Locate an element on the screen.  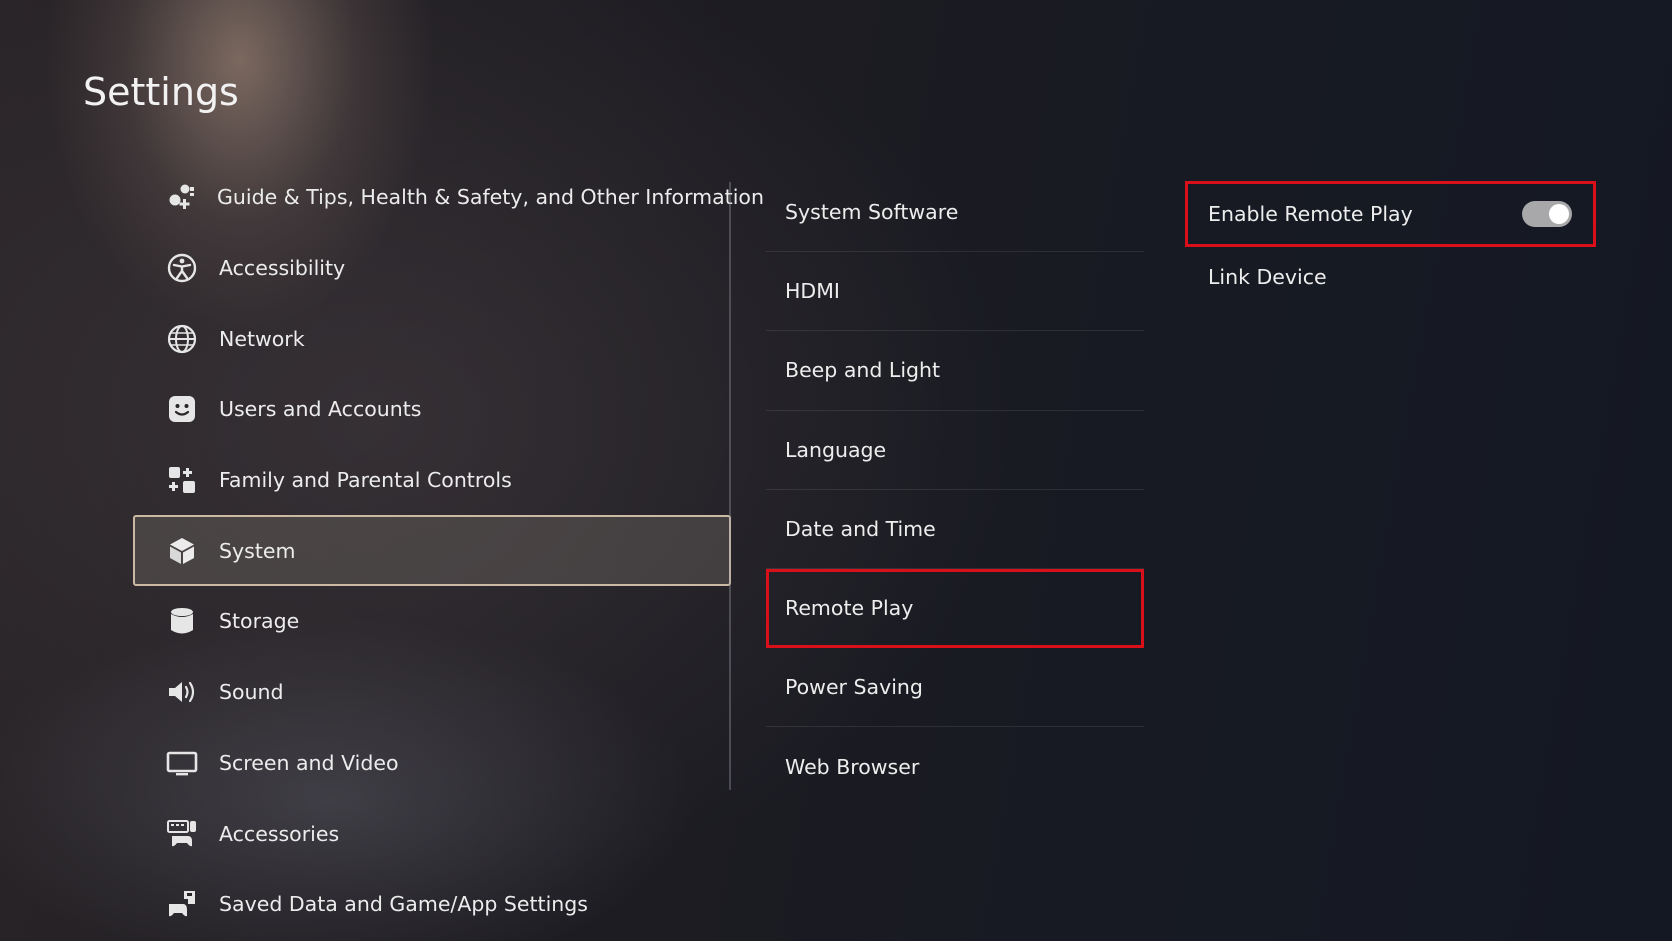
menu-item-label: Family and Parental Controls is located at coordinates (365, 480).